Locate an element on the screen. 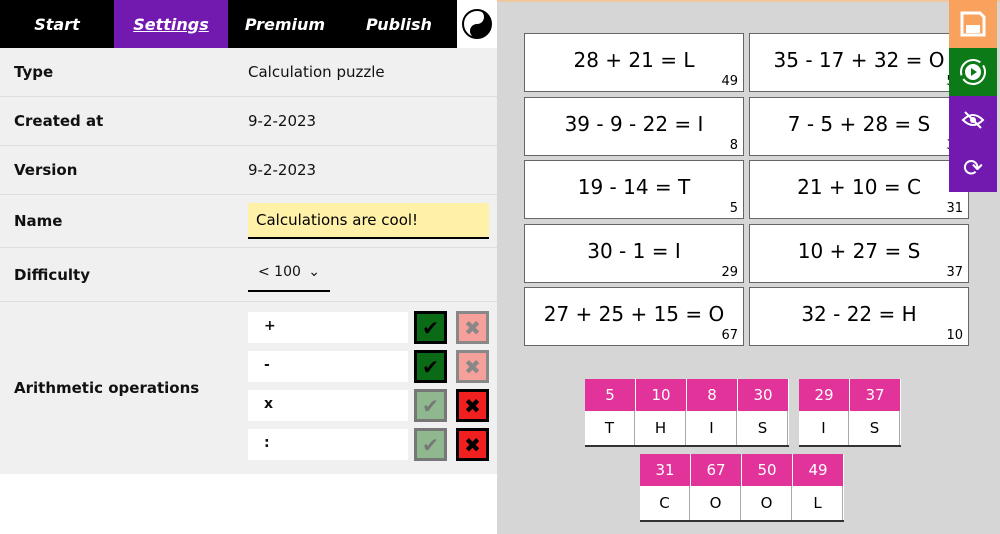  tile-letter: T is located at coordinates (610, 428).